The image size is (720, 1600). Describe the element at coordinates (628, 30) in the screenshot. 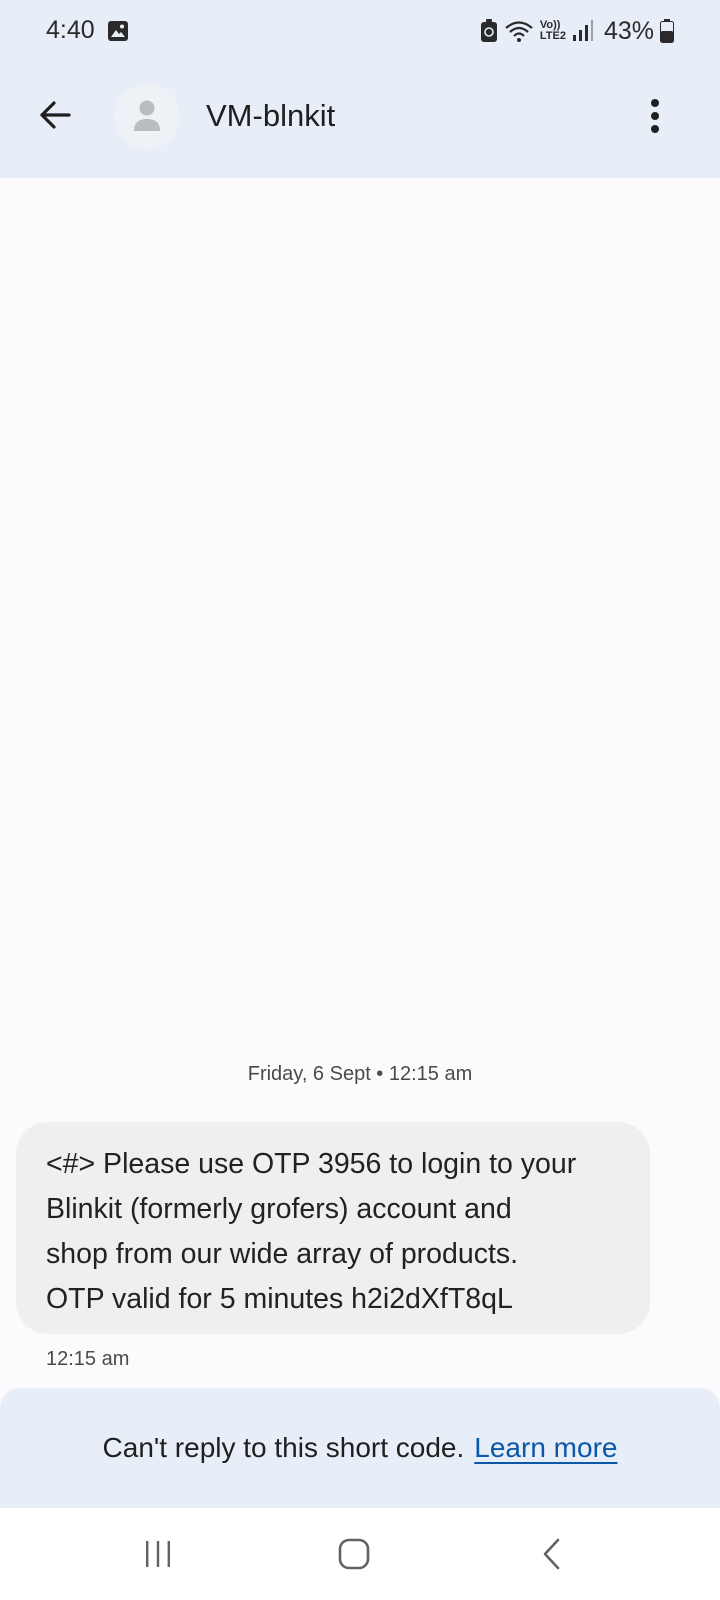

I see `battery-percent: 43%` at that location.